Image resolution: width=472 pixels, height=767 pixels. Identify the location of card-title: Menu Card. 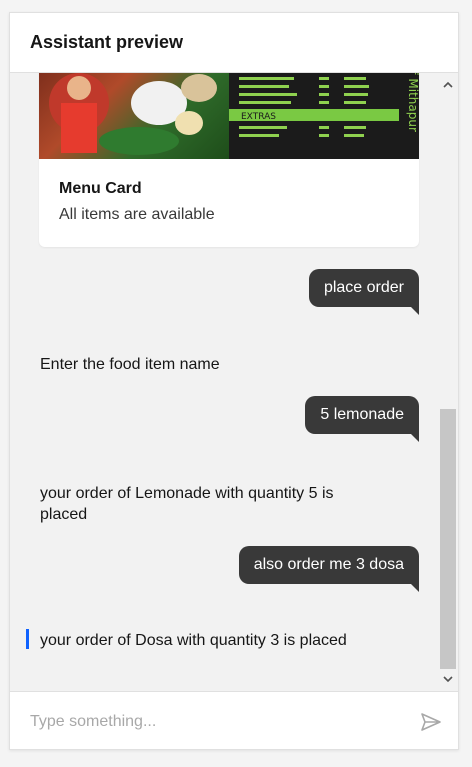
(100, 188).